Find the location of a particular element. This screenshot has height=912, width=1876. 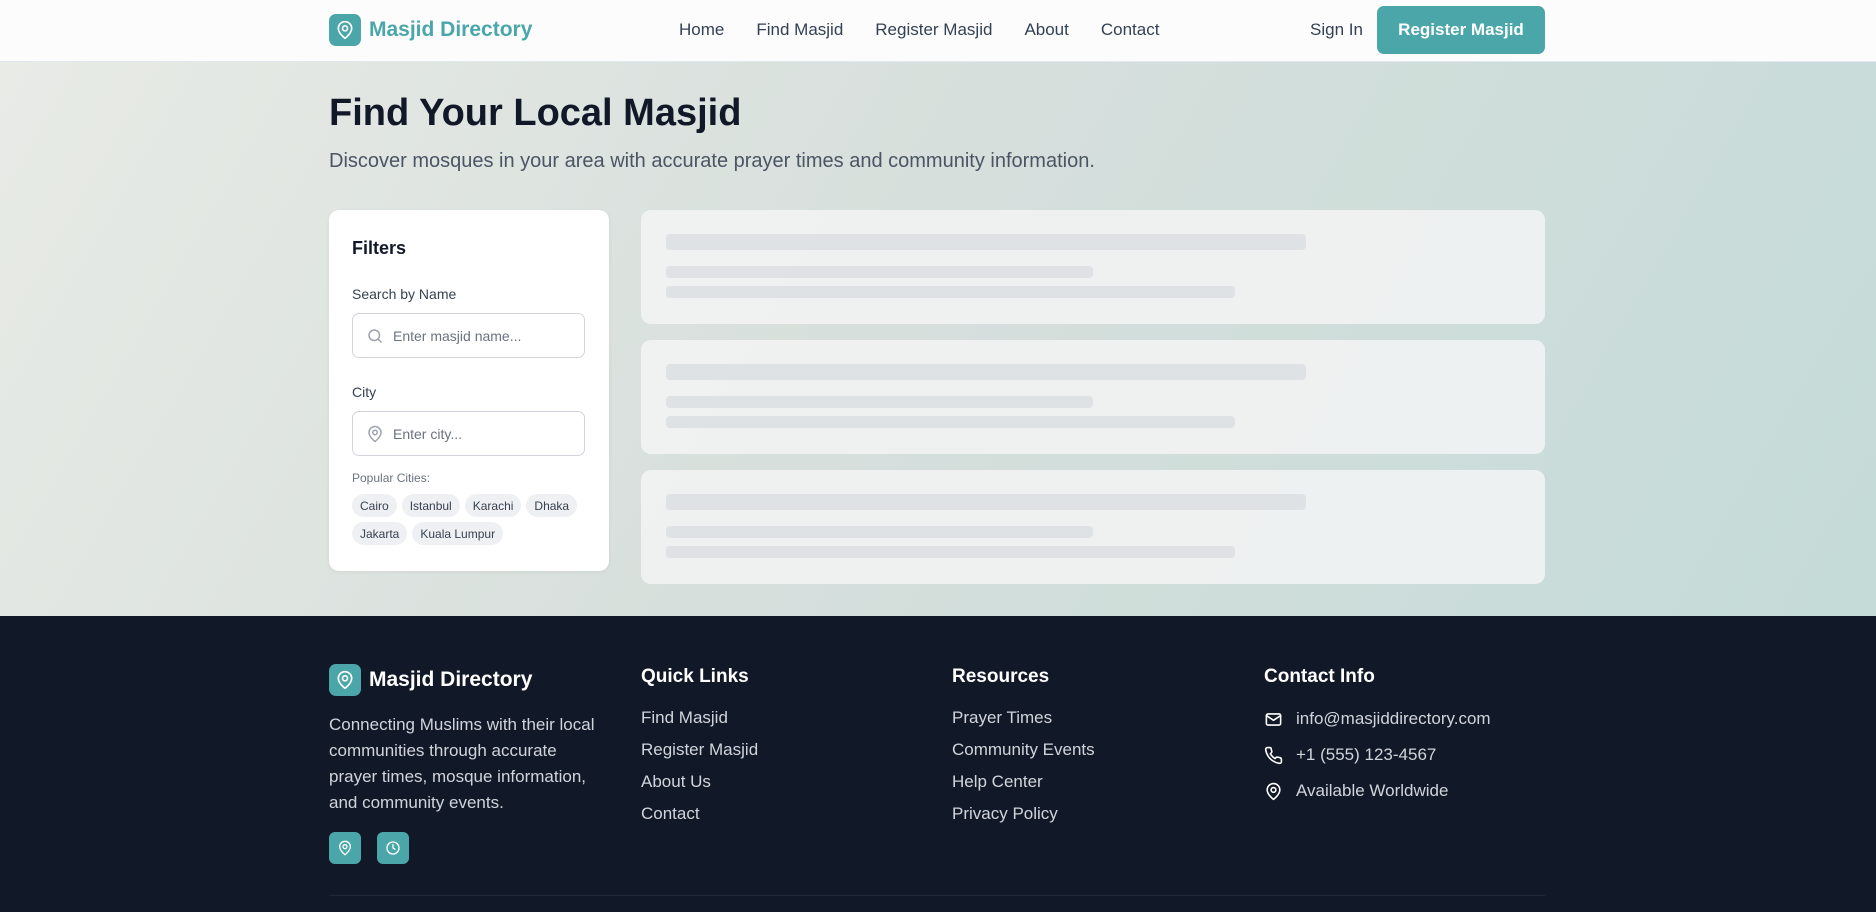

register-masjid-button: Register Masjid is located at coordinates (1461, 30).